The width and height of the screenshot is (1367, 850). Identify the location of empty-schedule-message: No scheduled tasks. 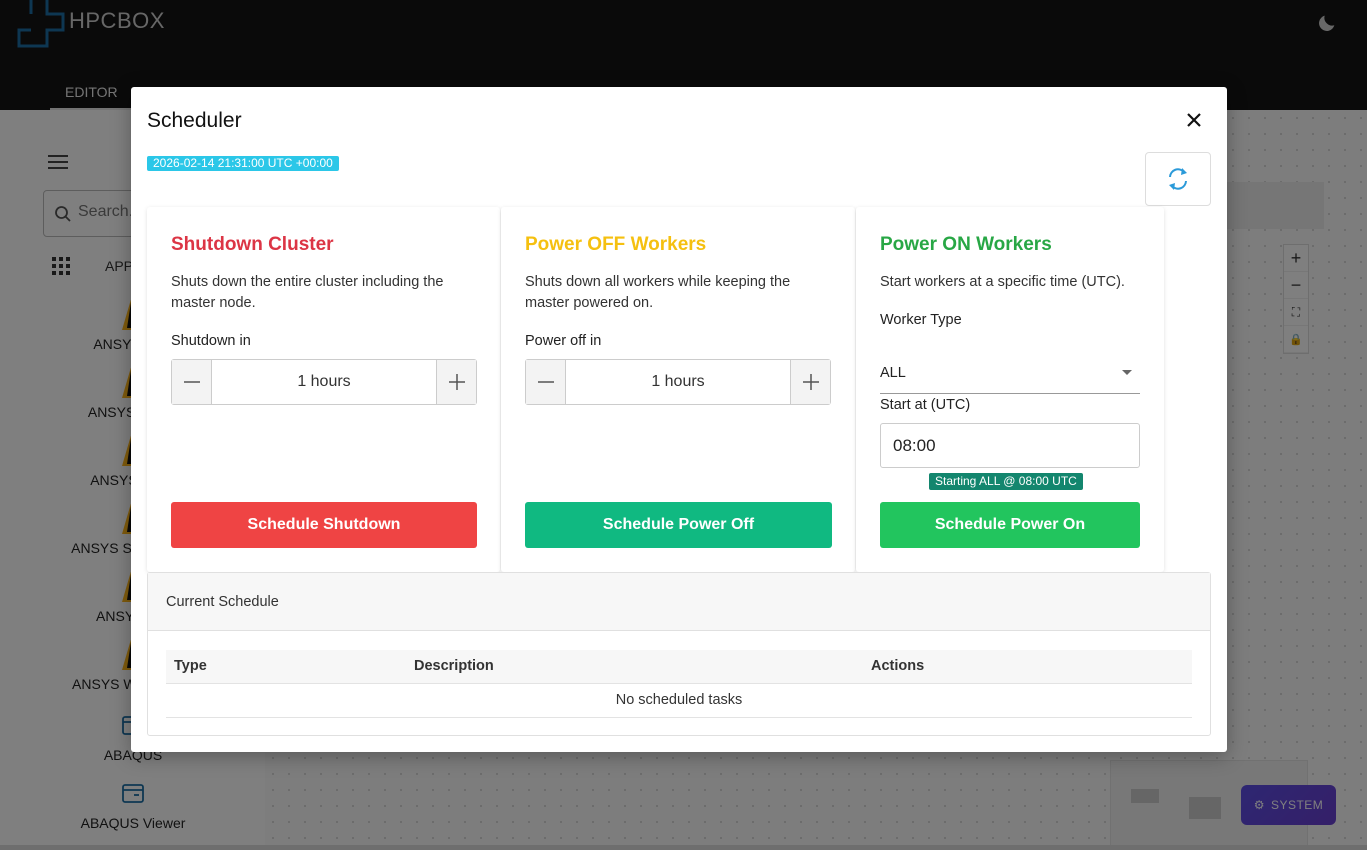
(679, 700).